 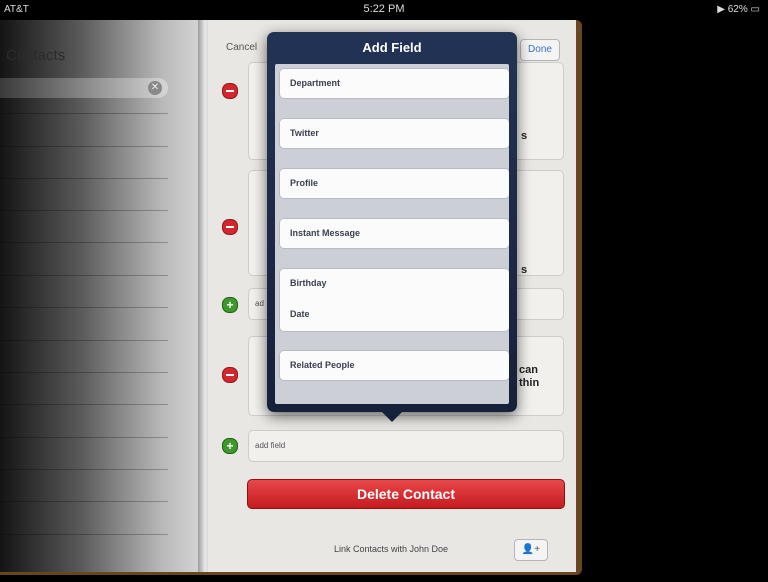 What do you see at coordinates (394, 365) in the screenshot?
I see `field-option-related-people: Related People` at bounding box center [394, 365].